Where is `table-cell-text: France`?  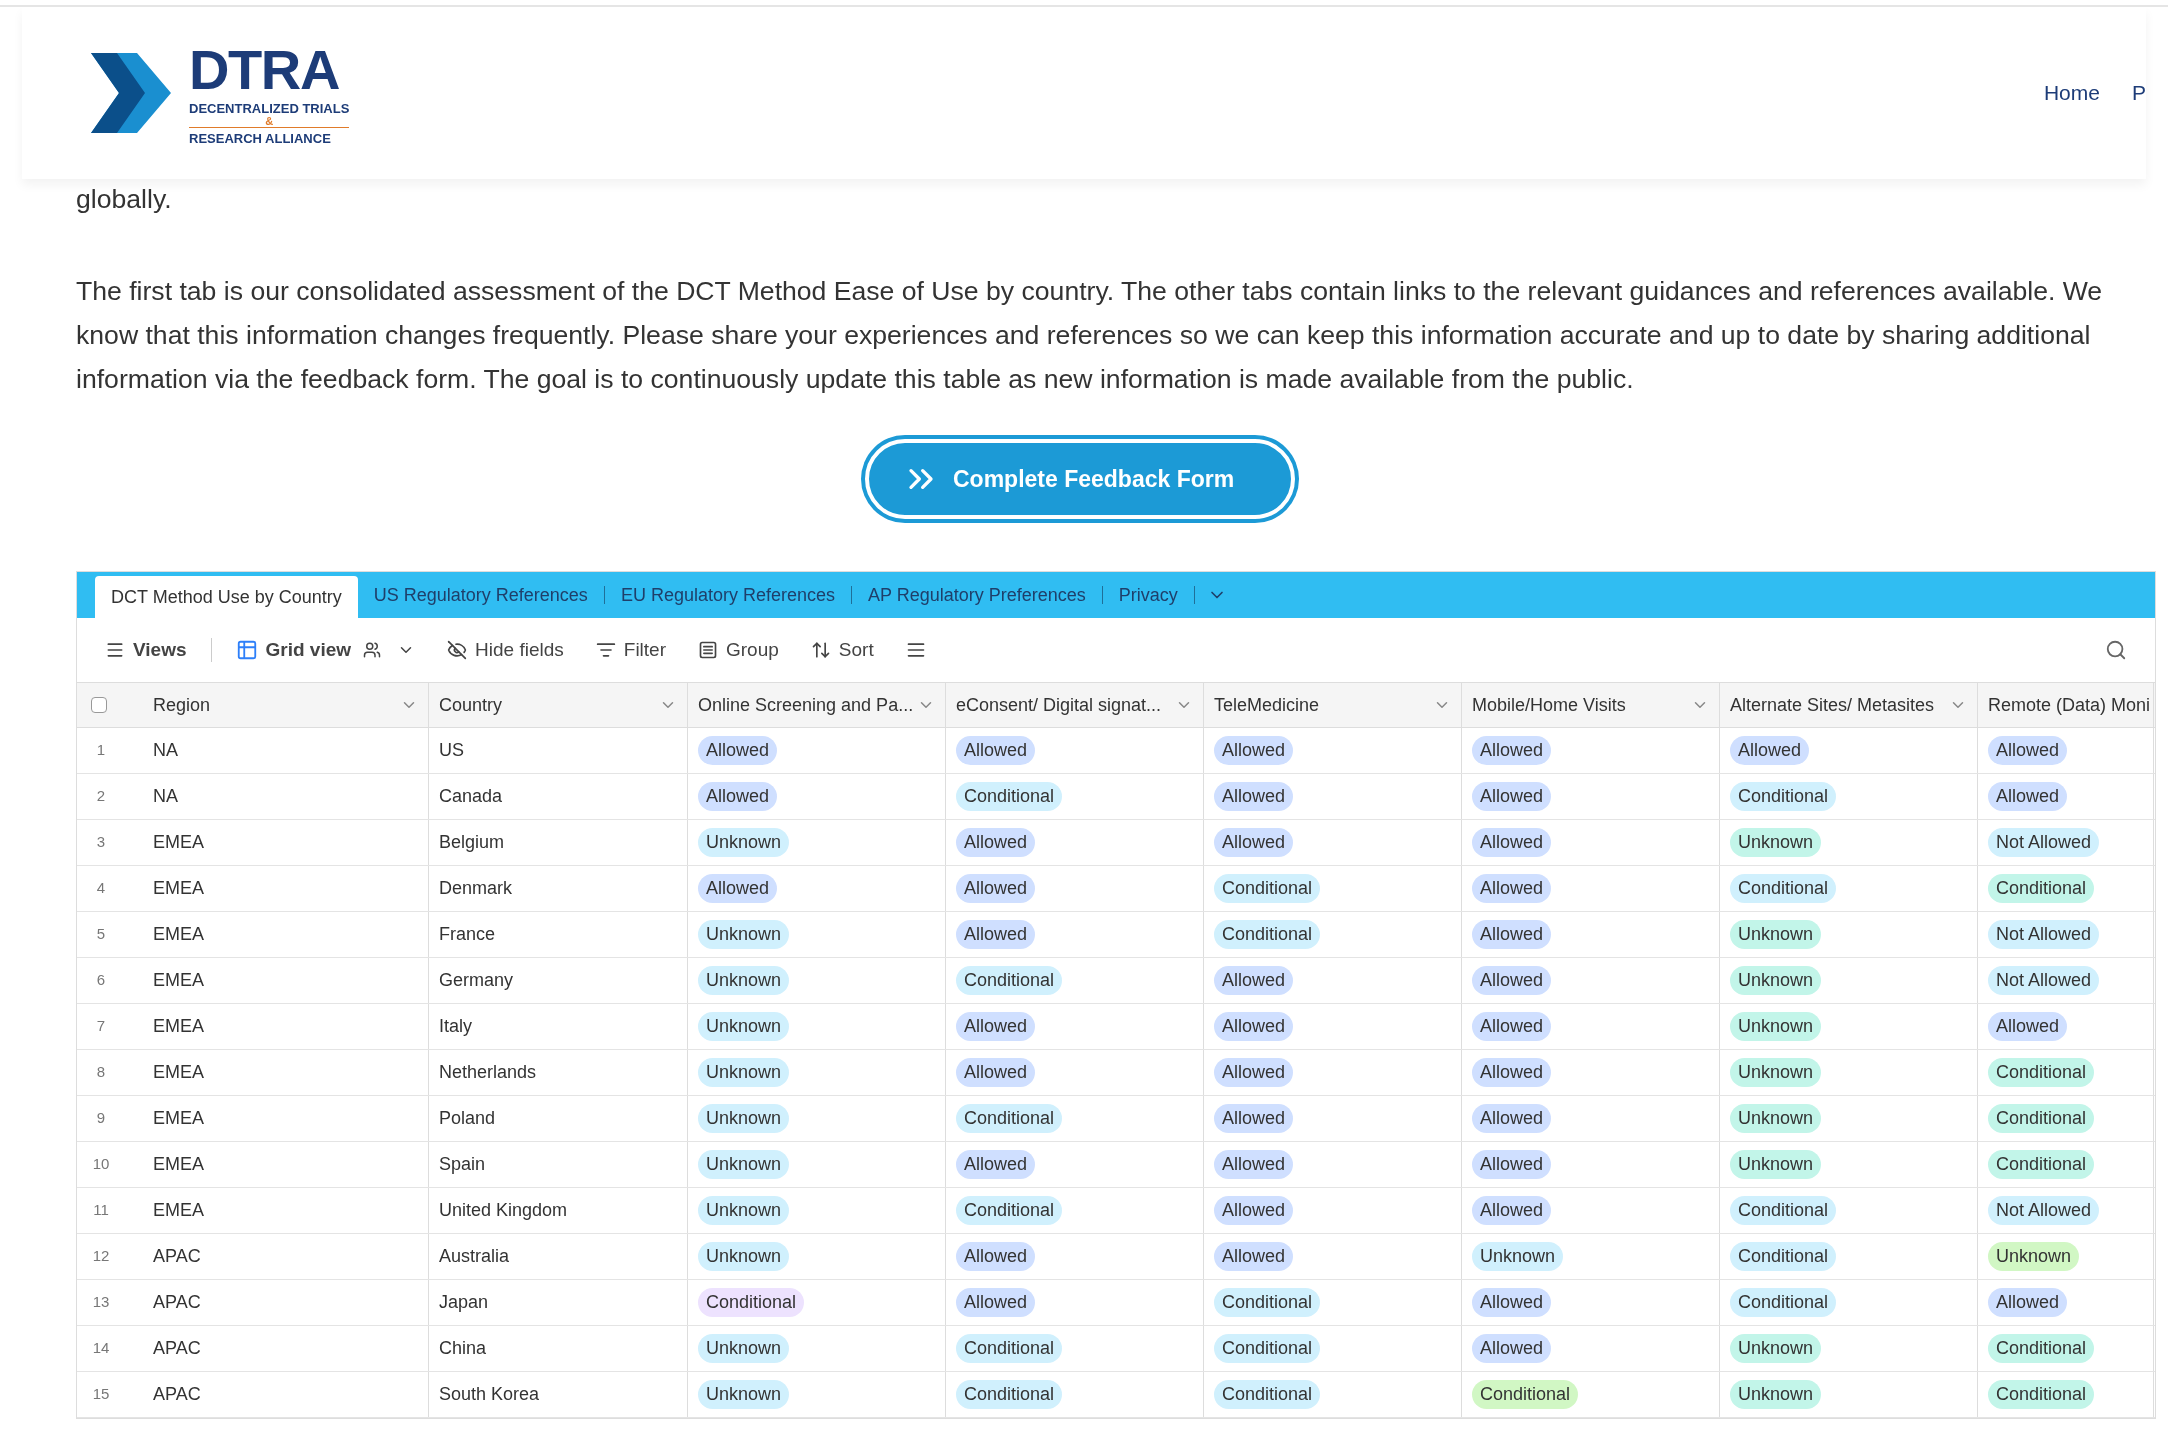 table-cell-text: France is located at coordinates (467, 934).